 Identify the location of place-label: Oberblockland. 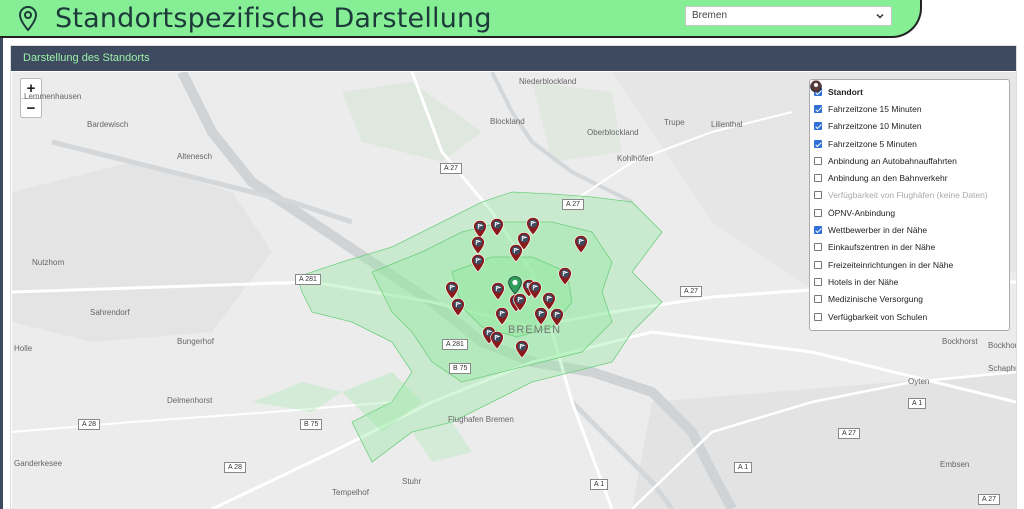
(613, 132).